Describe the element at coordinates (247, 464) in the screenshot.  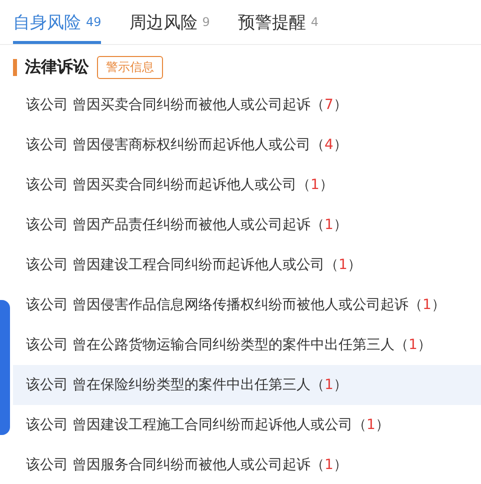
I see `risk-item: 该公司 曾因服务合同纠纷而被他人或公司起诉（1）` at that location.